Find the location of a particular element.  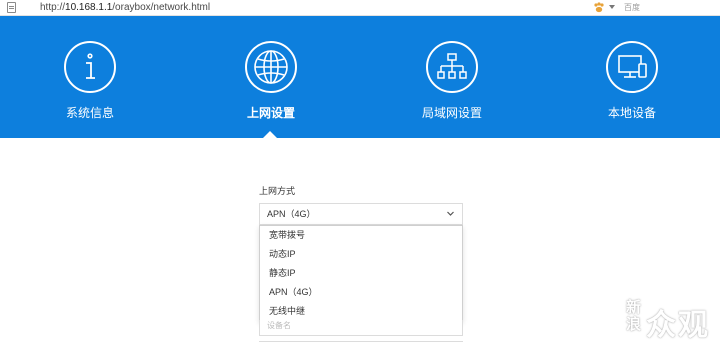

connection-type-label: 上网方式 is located at coordinates (277, 191).